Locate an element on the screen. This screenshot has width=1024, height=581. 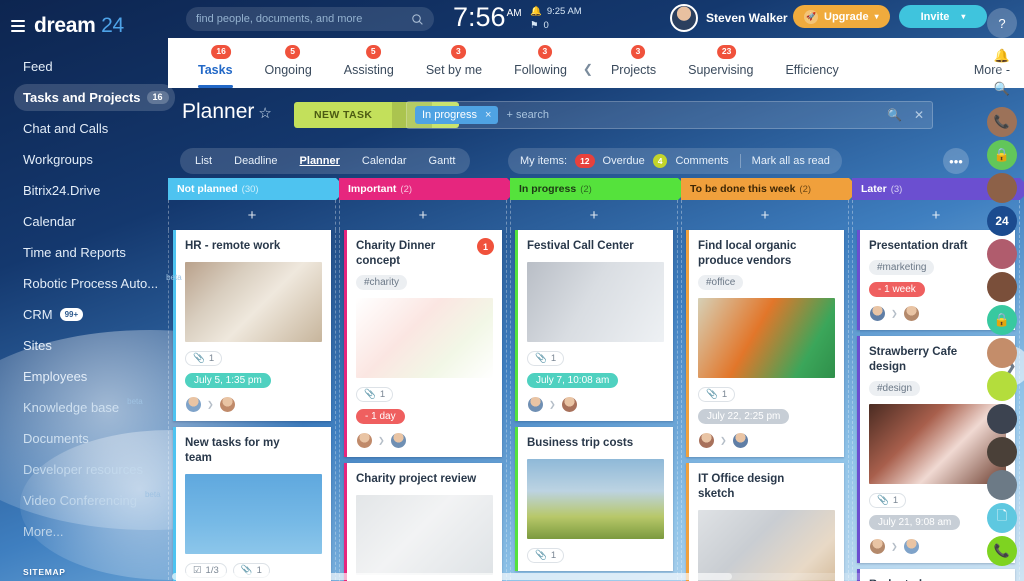
sidebar-item-workgroups: Workgroups is located at coordinates (58, 159).